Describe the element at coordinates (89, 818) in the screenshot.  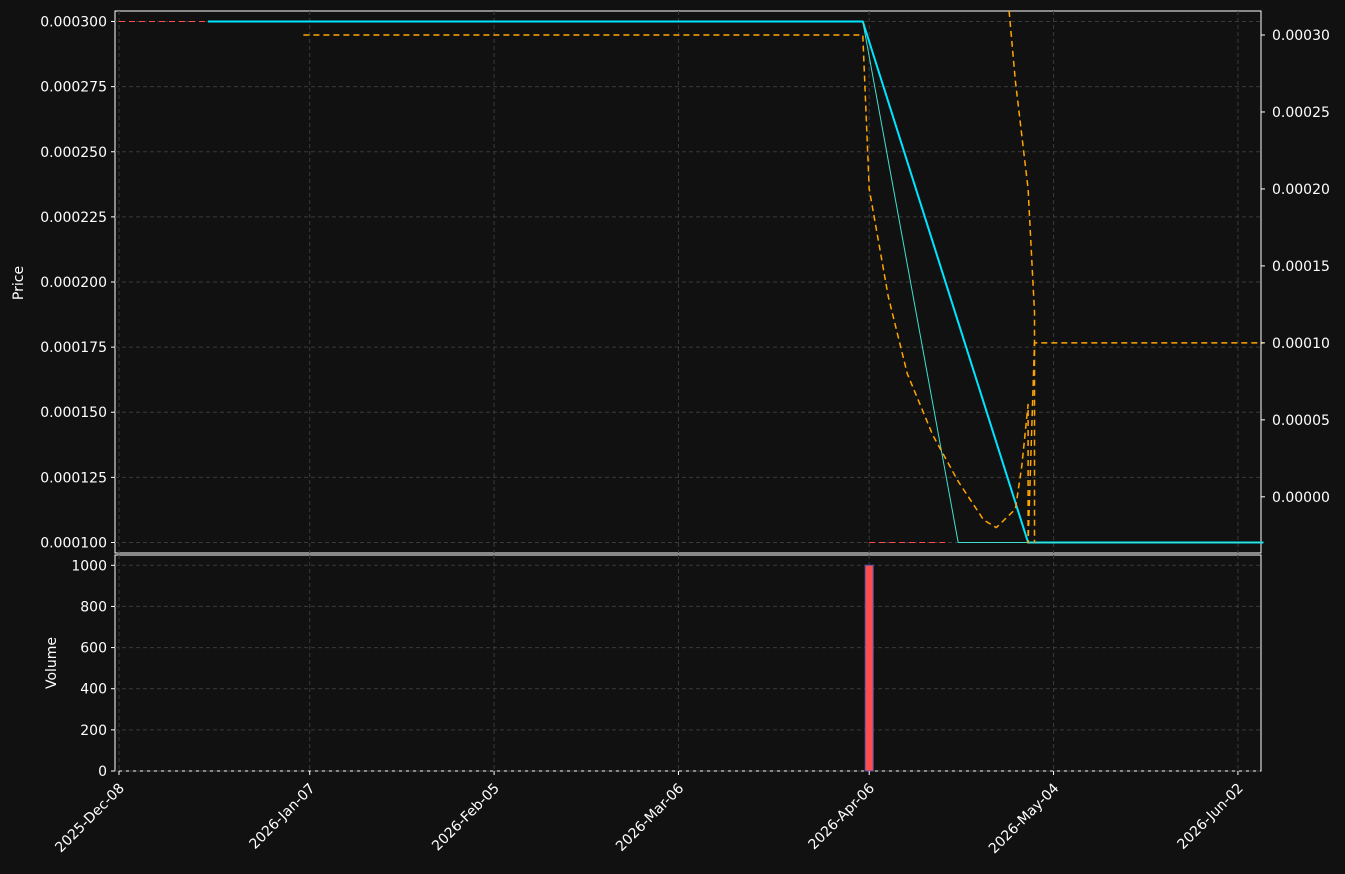
I see `x-tick-label: 2025-Dec-08` at that location.